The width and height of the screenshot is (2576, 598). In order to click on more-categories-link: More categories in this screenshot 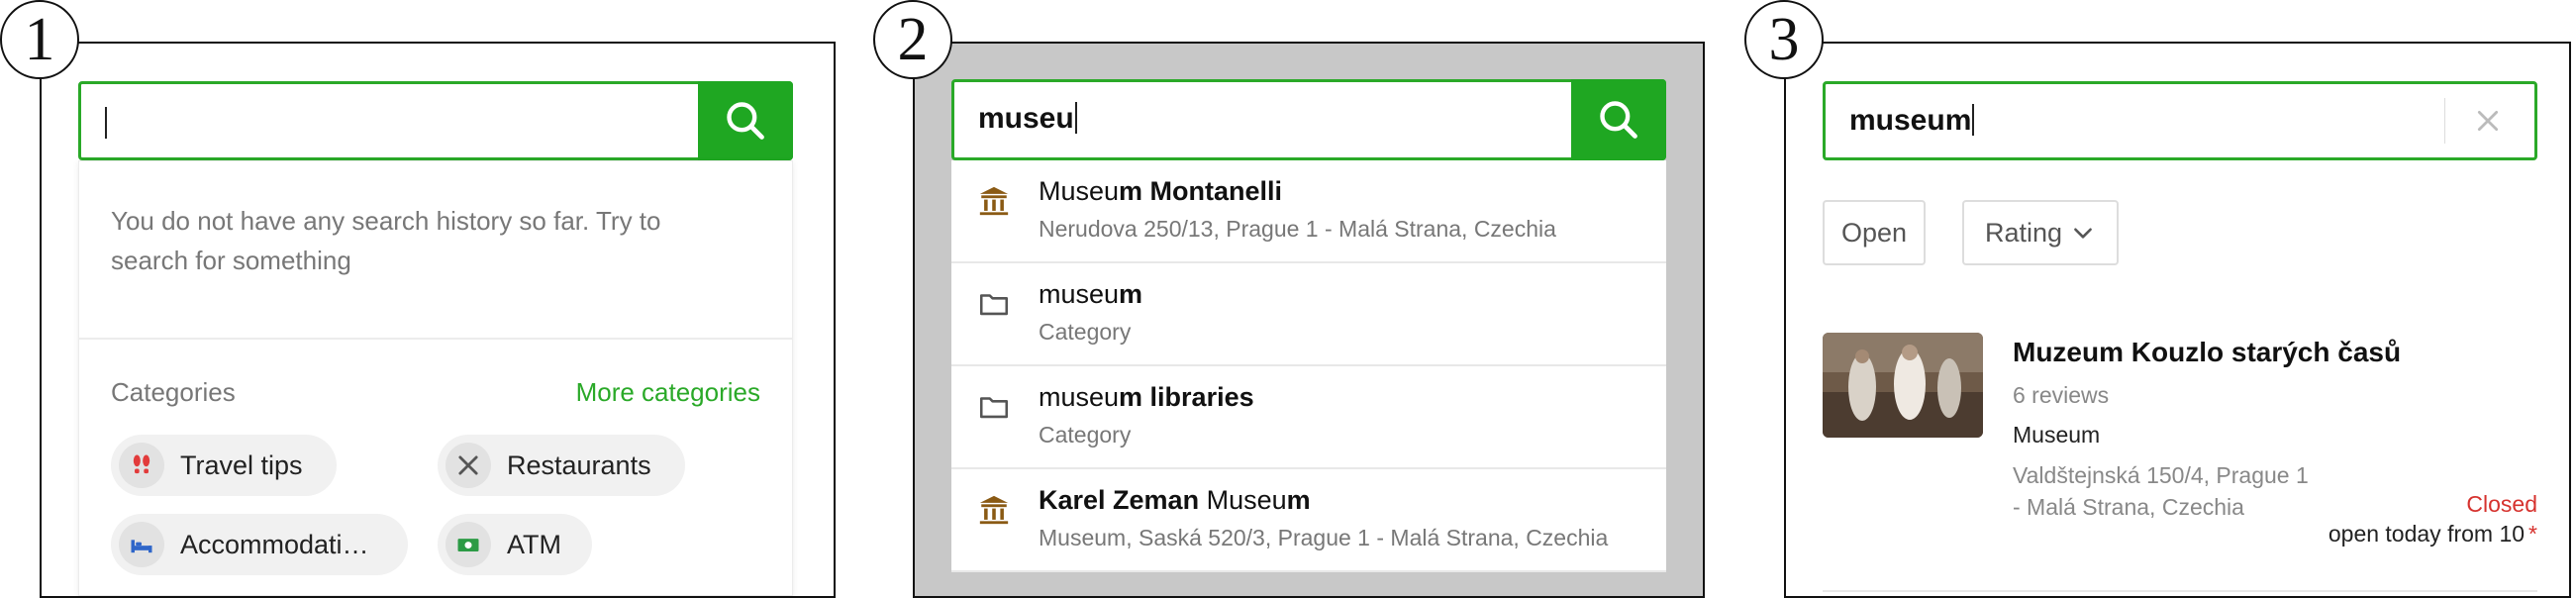, I will do `click(668, 392)`.